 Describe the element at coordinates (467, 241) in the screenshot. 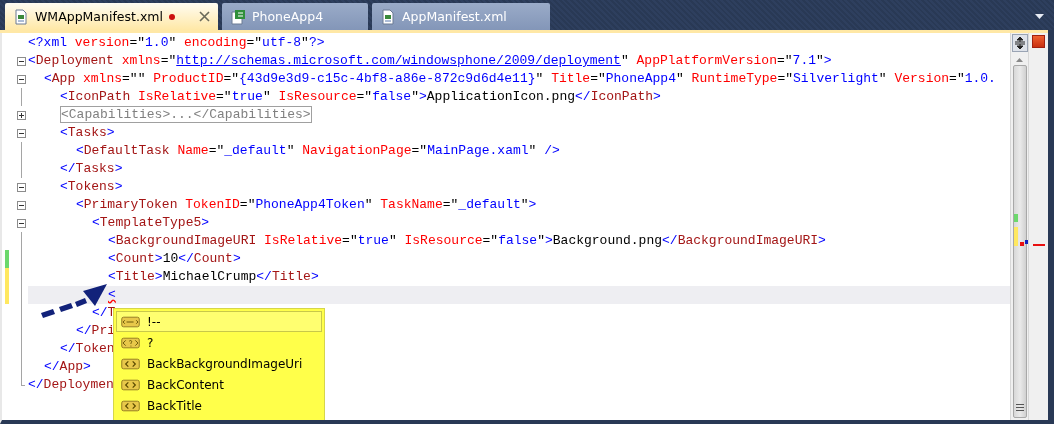

I see `code-line: <BackgroundImageURI IsRelative="true" IsResource="false">Background.png</BackgroundImageURI>` at that location.